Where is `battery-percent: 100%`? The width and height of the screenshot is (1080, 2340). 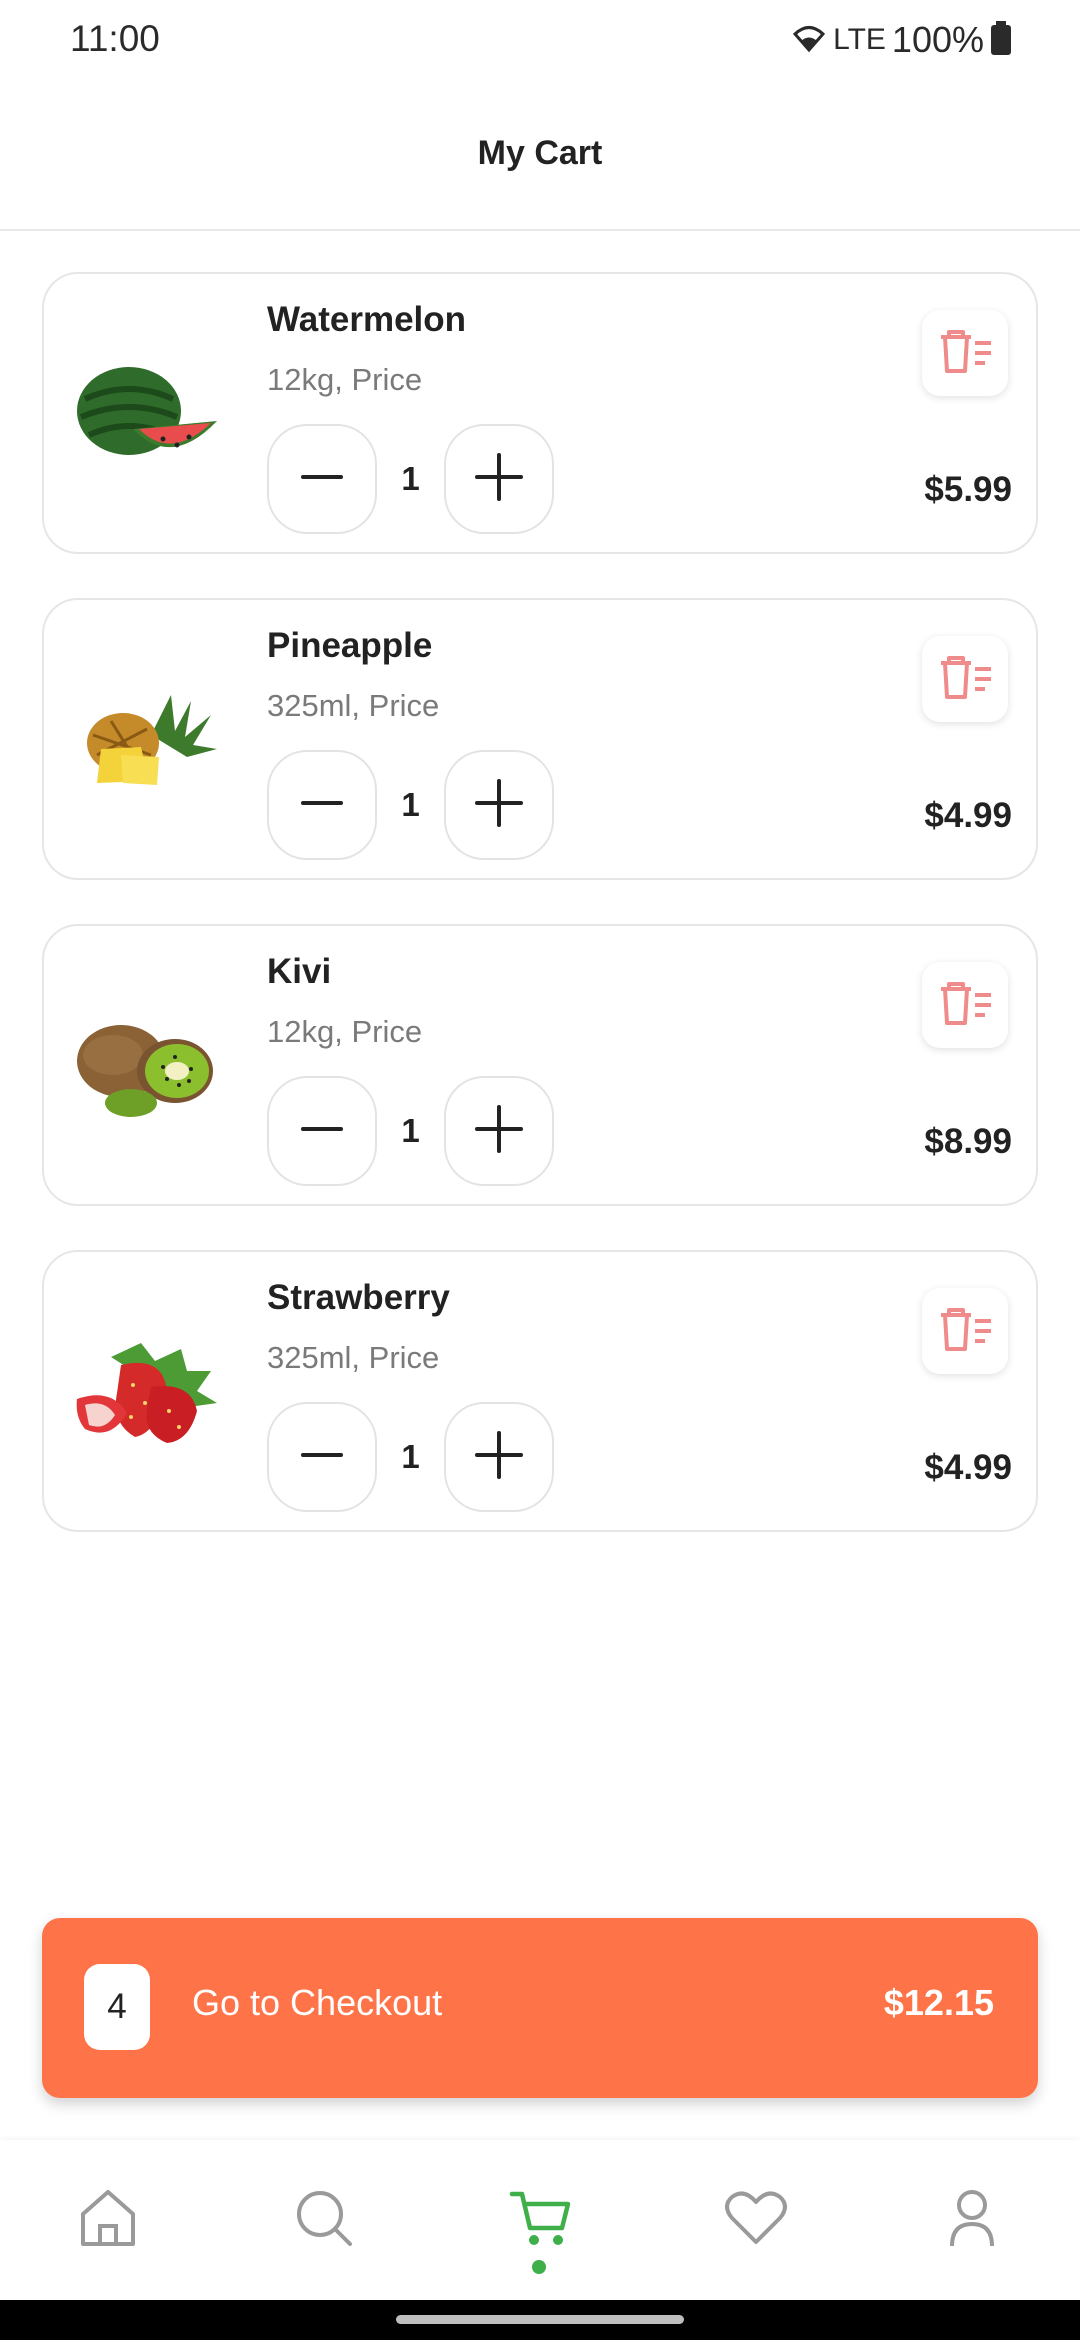 battery-percent: 100% is located at coordinates (937, 39).